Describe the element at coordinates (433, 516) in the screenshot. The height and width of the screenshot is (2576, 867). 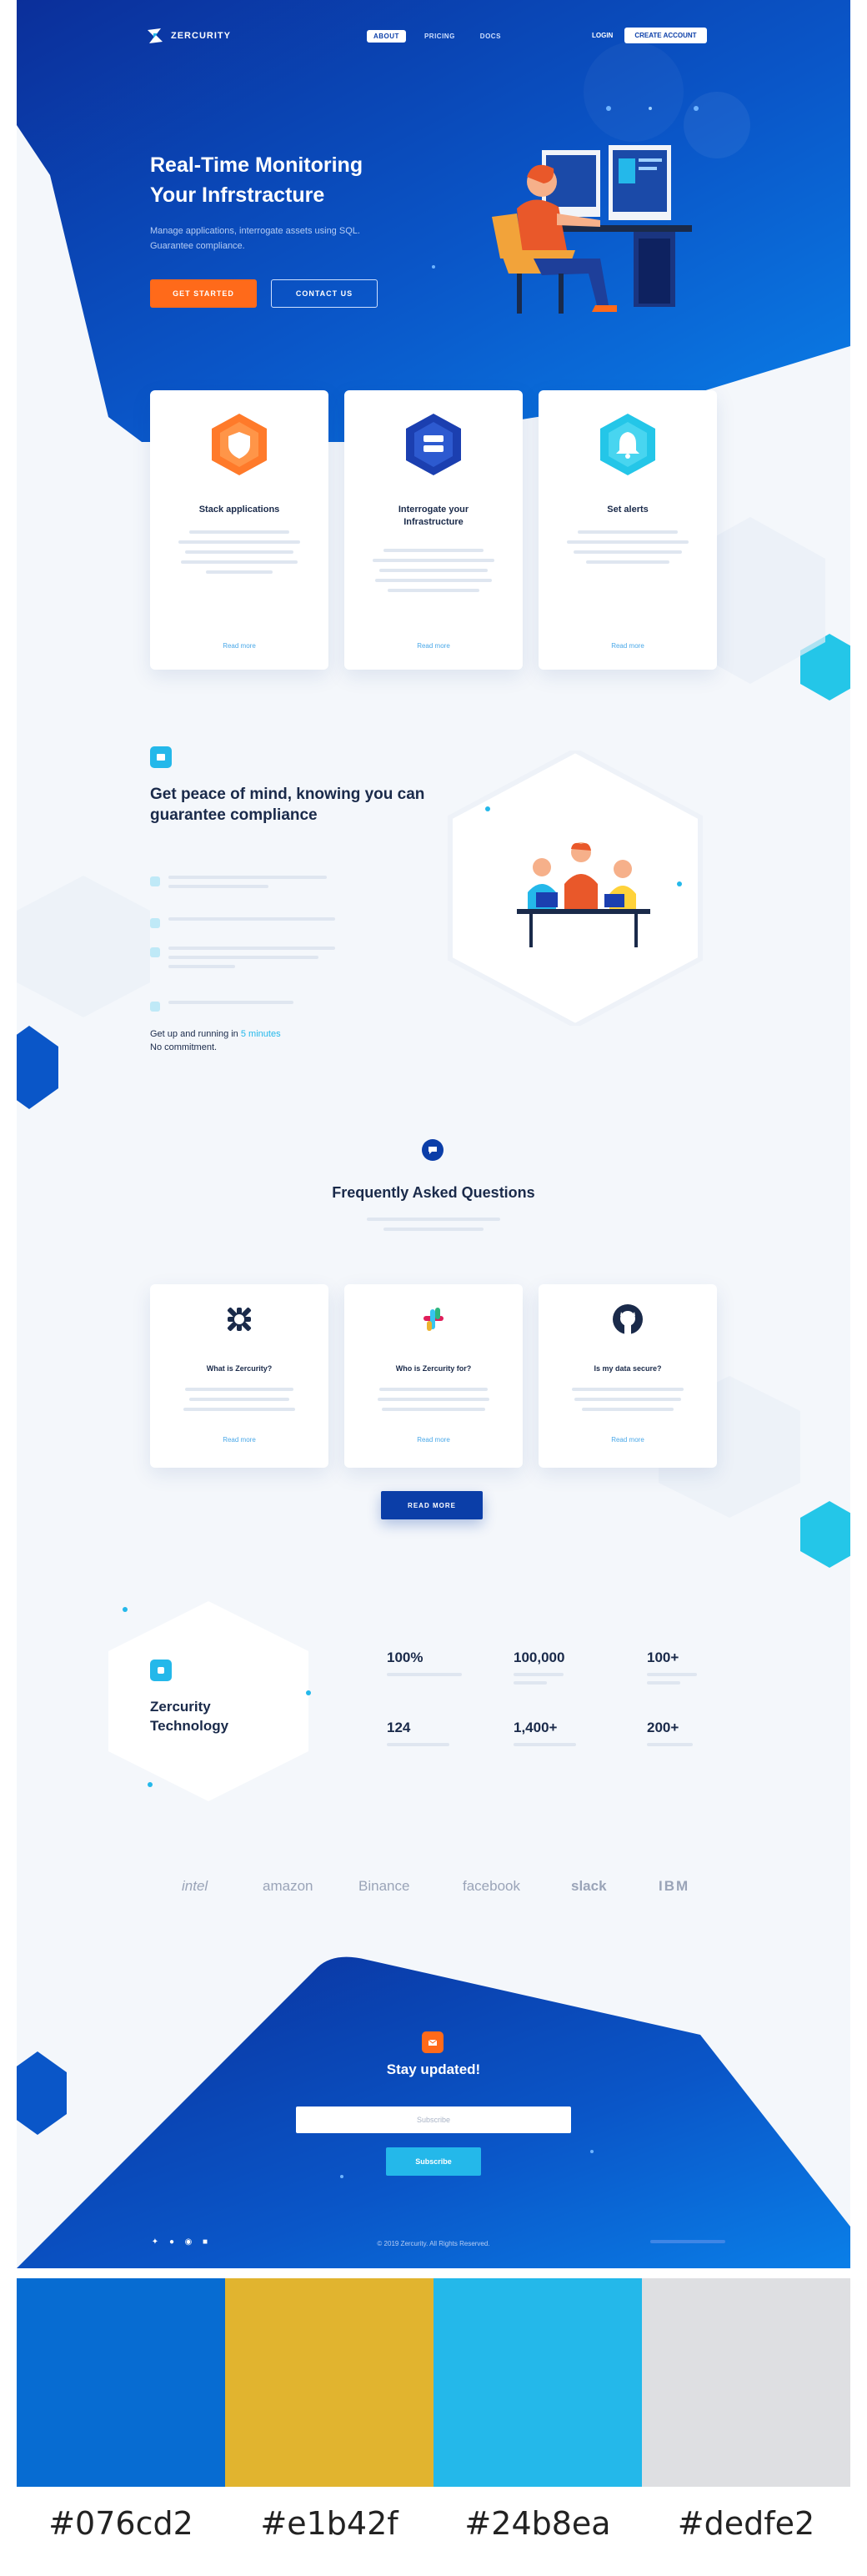
I see `feature-title: Interrogate your Infrastructure` at that location.